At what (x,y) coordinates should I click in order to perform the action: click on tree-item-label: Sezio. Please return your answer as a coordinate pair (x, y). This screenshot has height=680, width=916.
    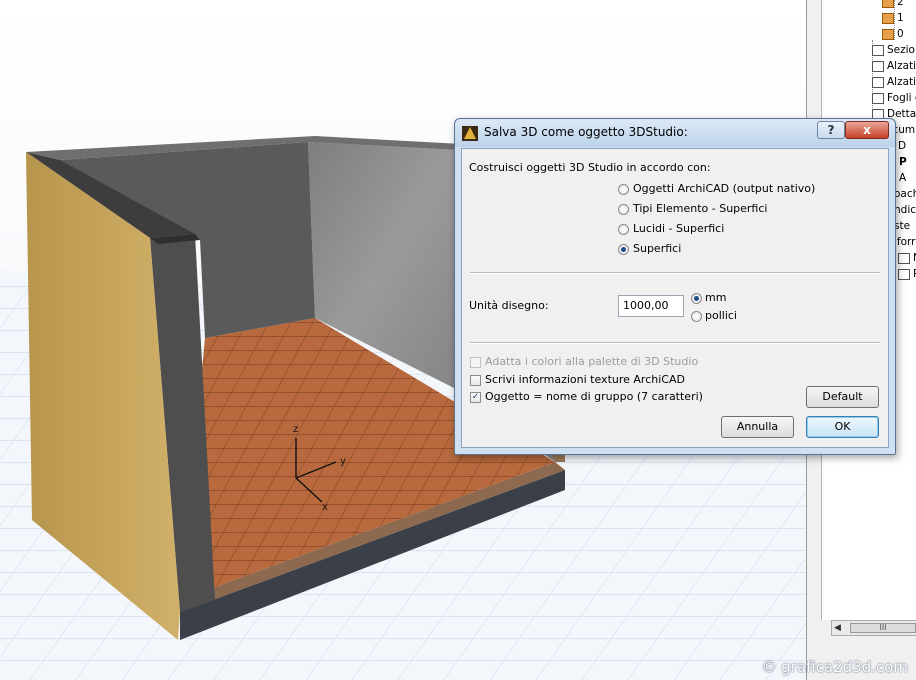
    Looking at the image, I should click on (901, 50).